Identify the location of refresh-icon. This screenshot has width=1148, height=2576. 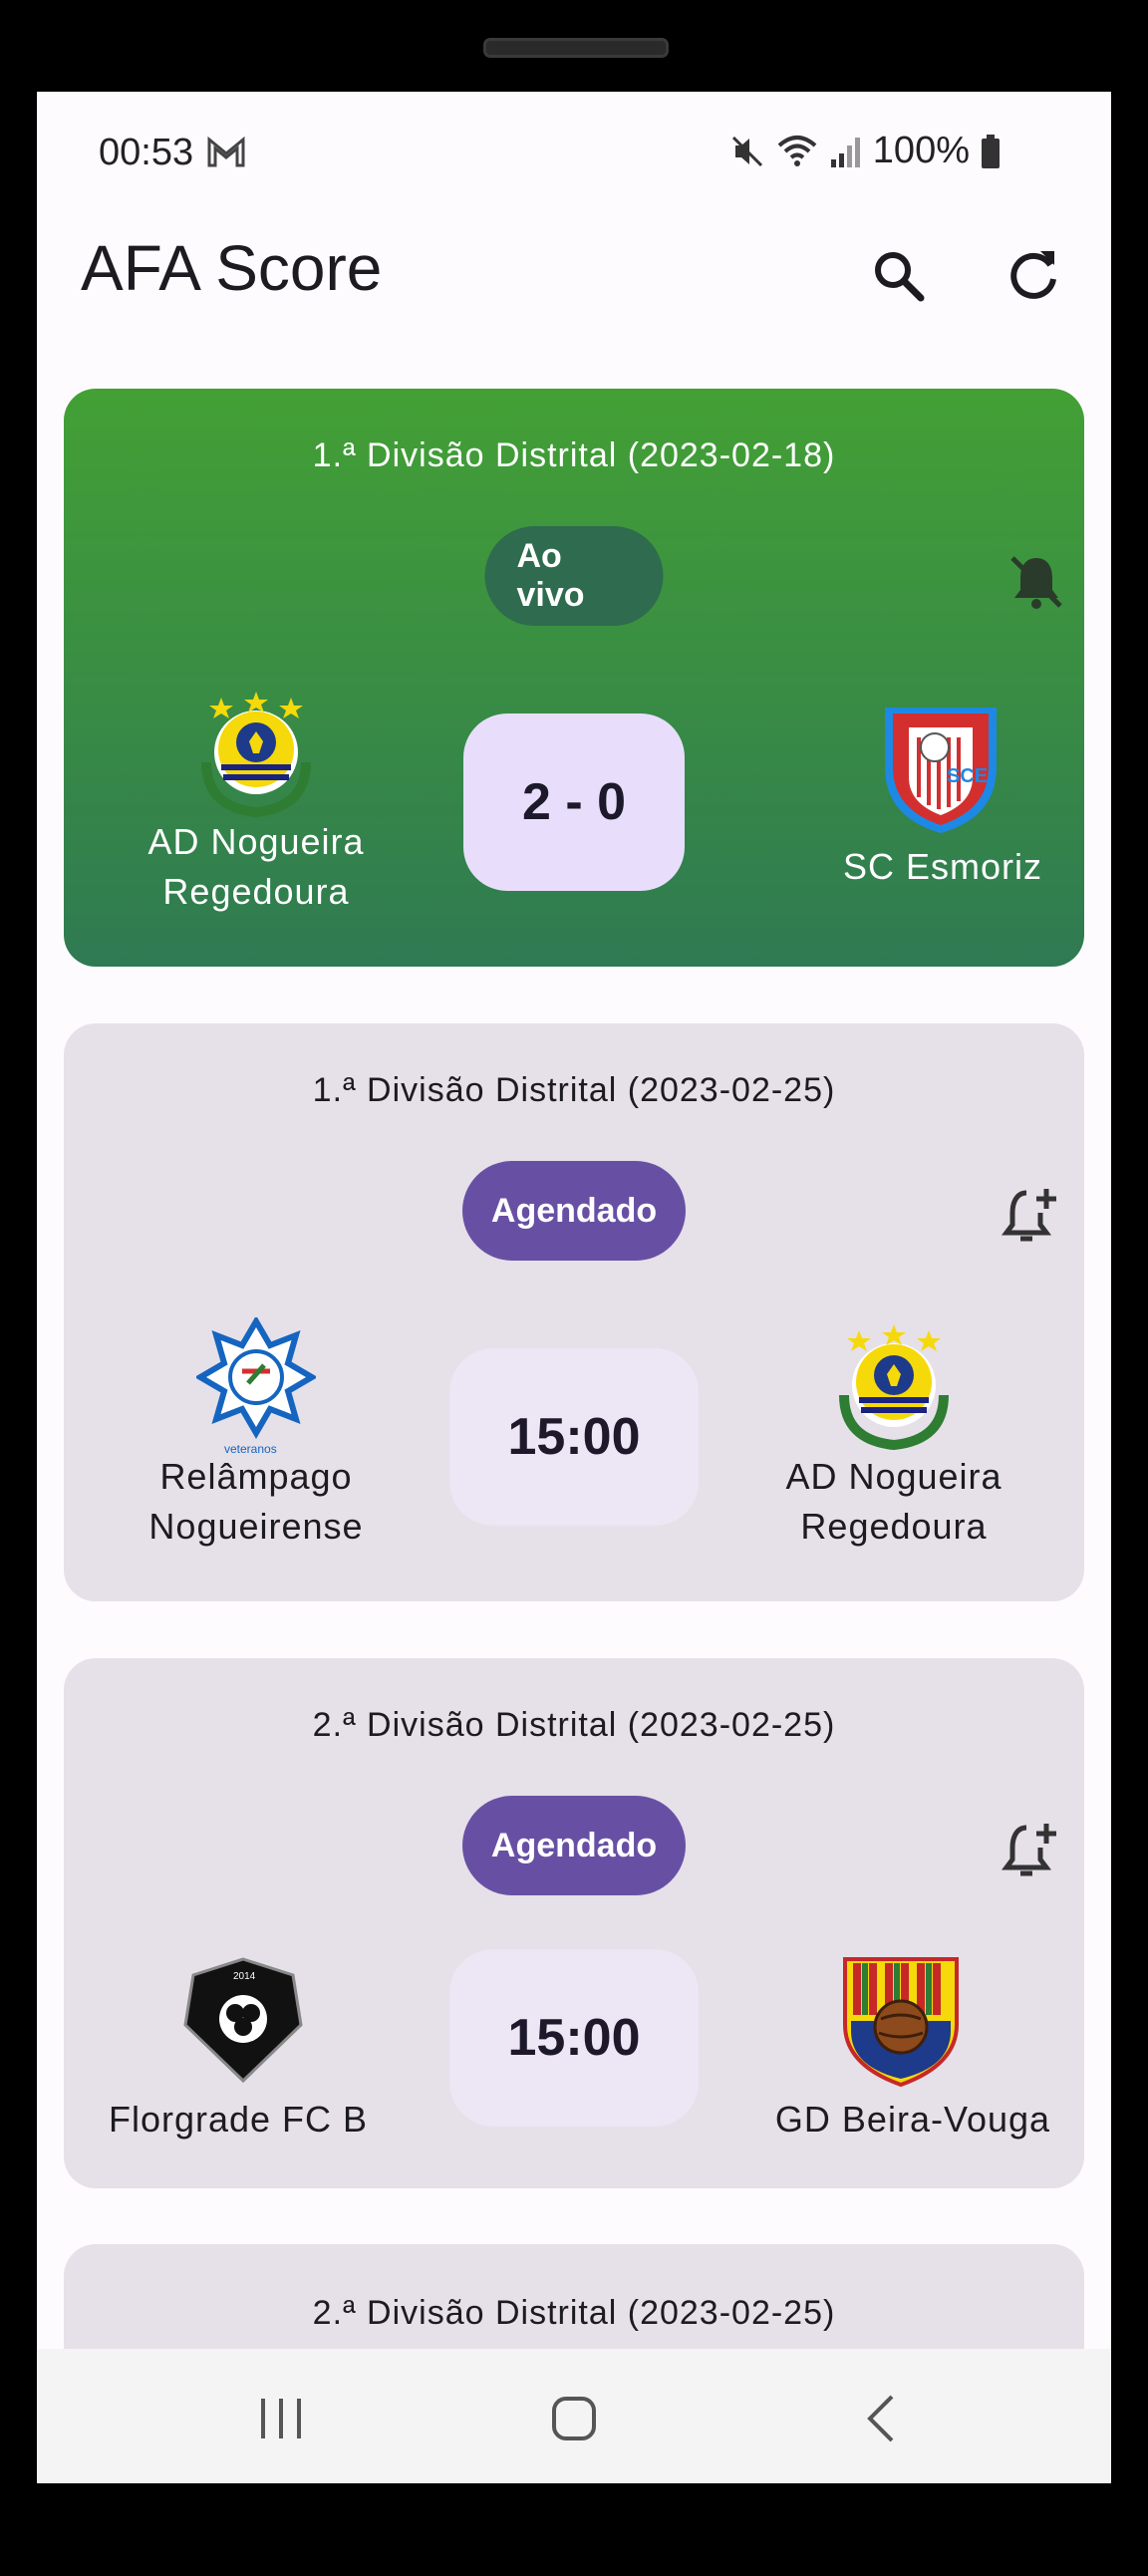
(1033, 275).